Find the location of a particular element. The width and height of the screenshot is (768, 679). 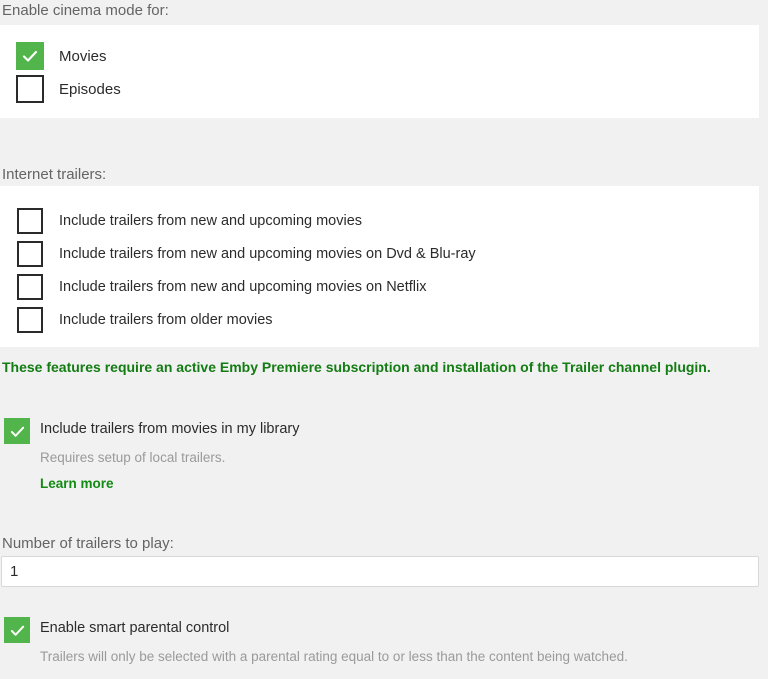

checkbox-movies is located at coordinates (30, 56).